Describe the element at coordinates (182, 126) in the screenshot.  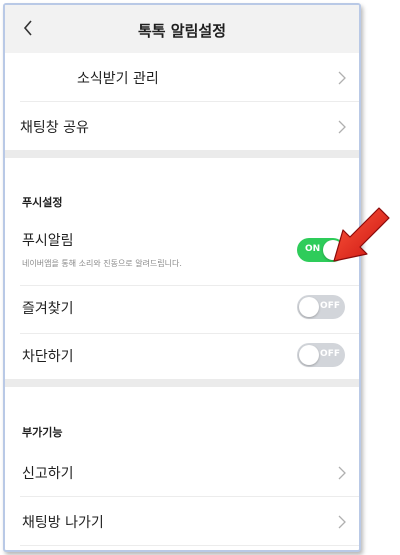
I see `row-share-chat: 채팅창 공유` at that location.